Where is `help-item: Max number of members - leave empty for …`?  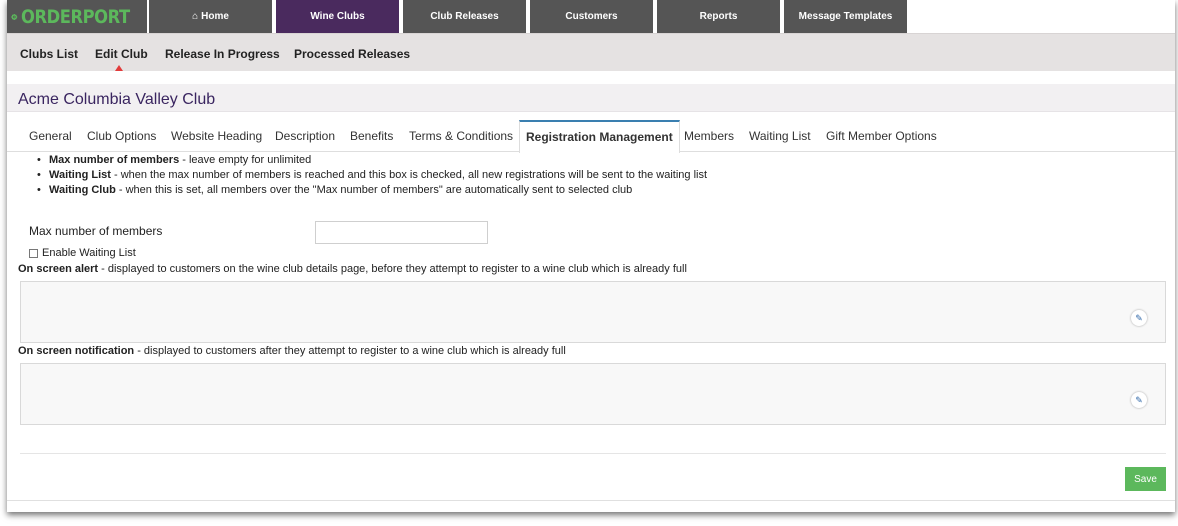 help-item: Max number of members - leave empty for … is located at coordinates (371, 160).